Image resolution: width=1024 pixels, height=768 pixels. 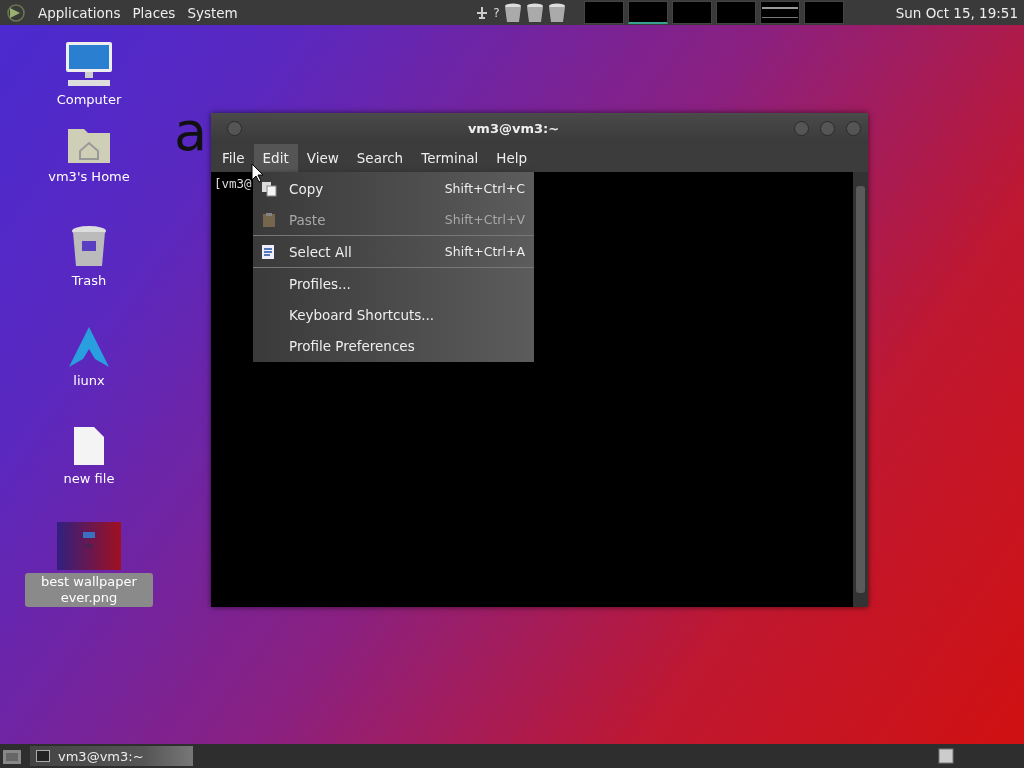 I want to click on icon-label: new file, so click(x=89, y=479).